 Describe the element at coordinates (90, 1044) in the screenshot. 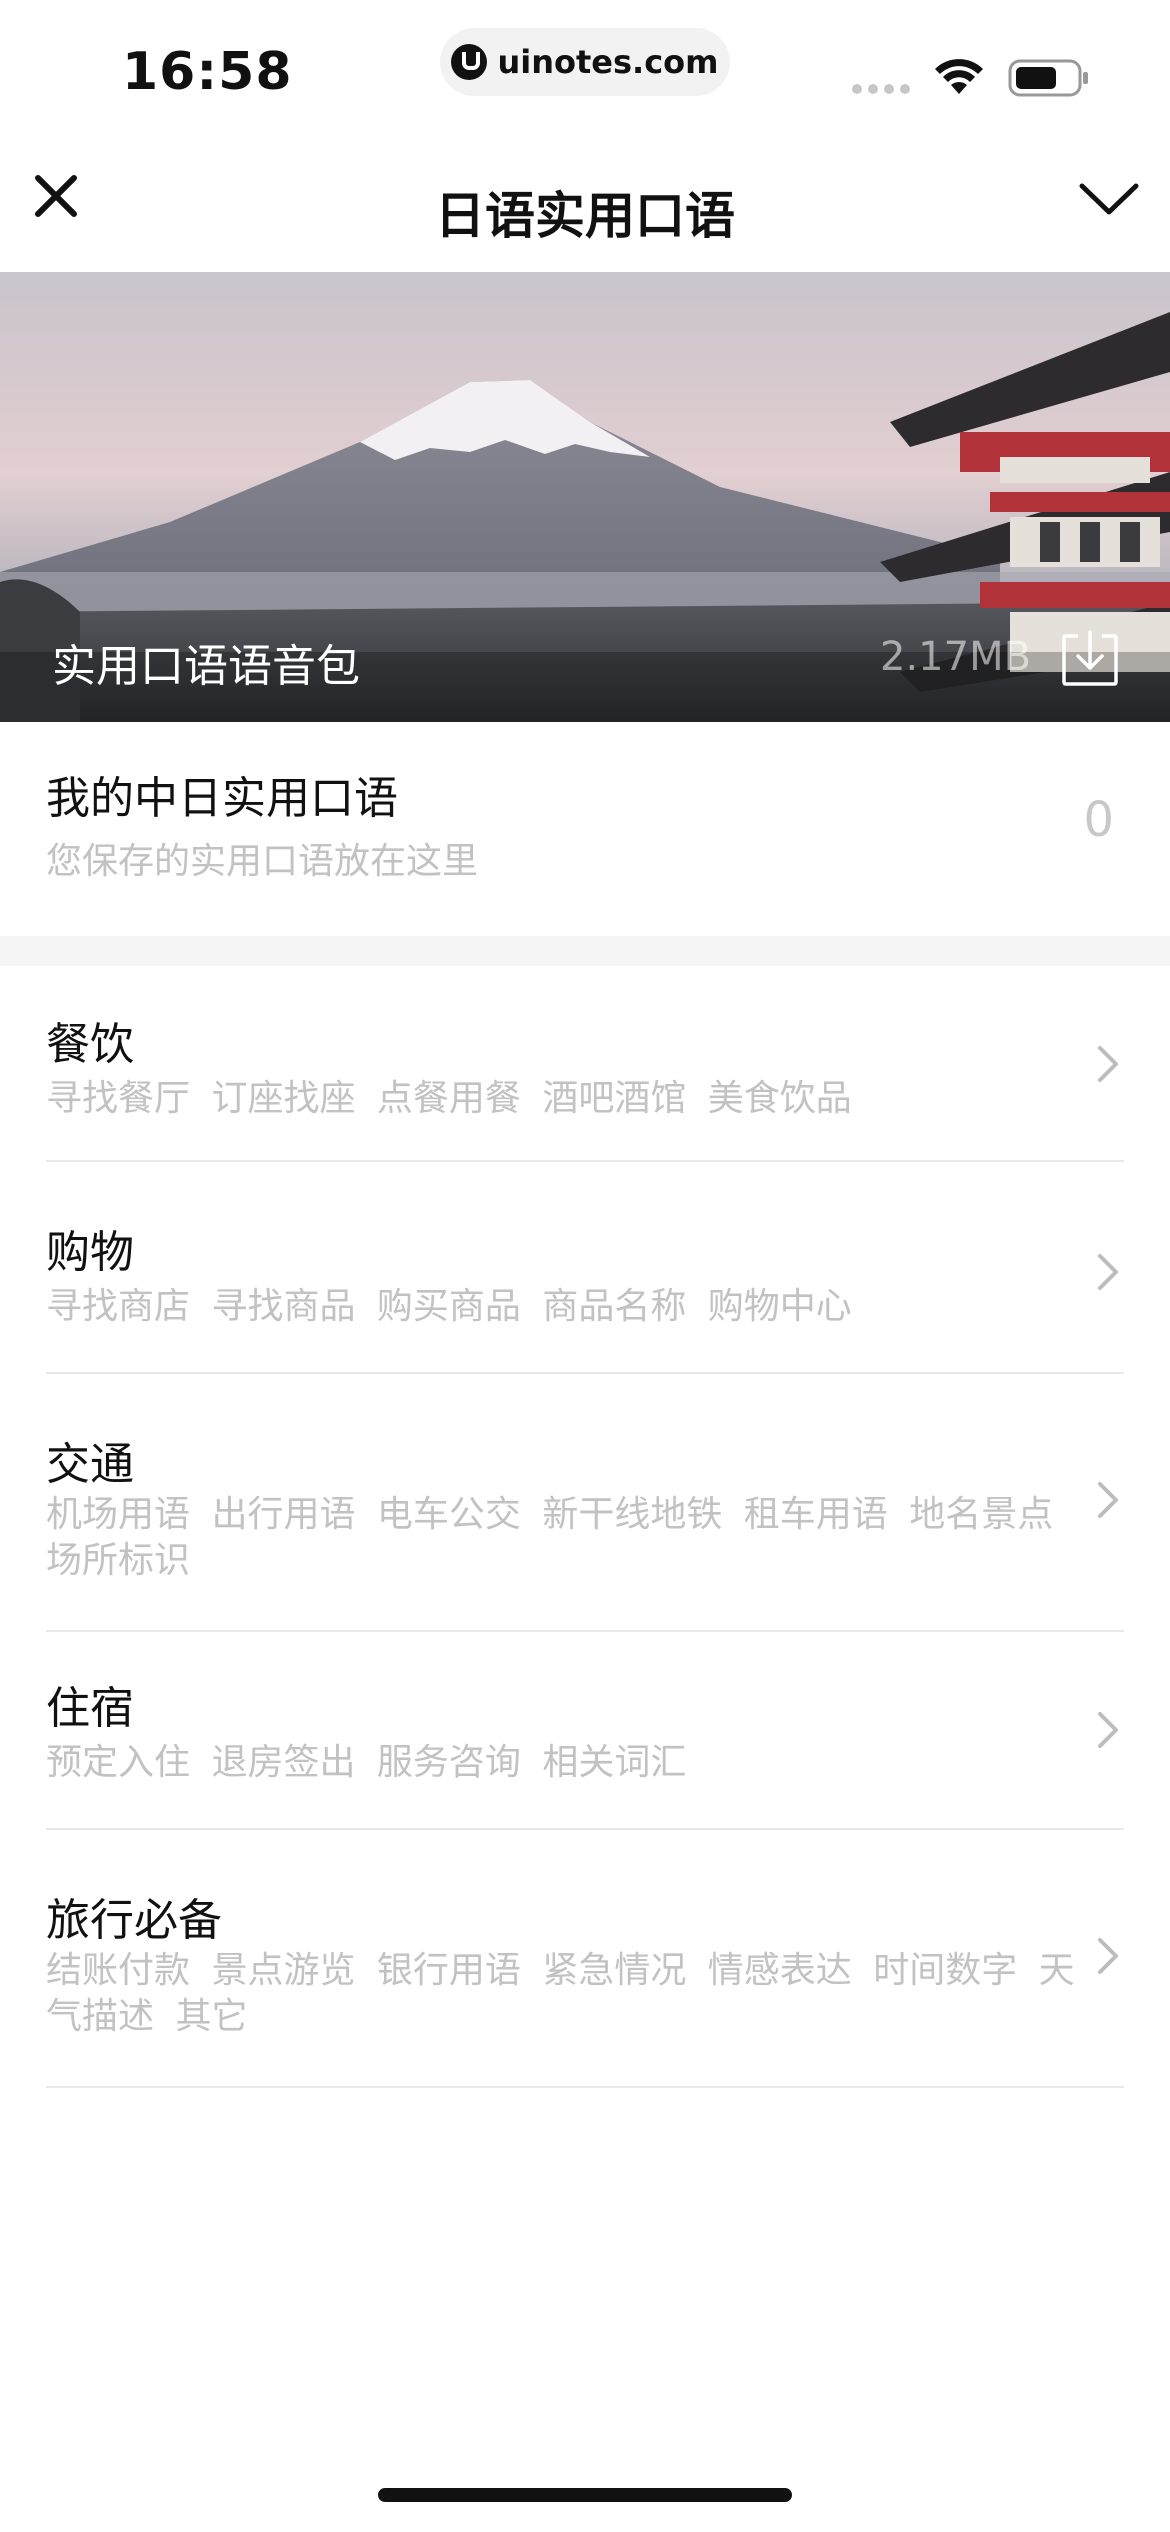

I see `category-title: 餐饮` at that location.